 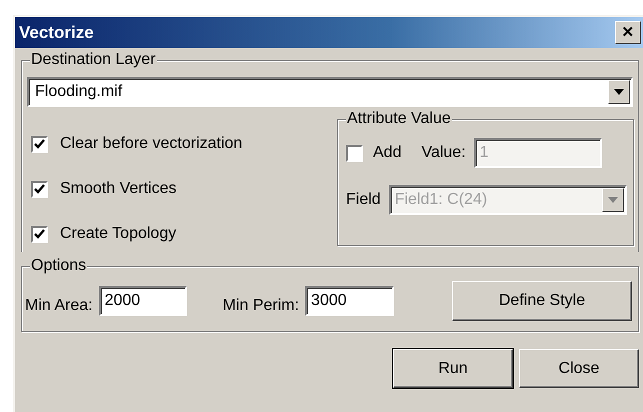 What do you see at coordinates (59, 266) in the screenshot?
I see `group-label: Options` at bounding box center [59, 266].